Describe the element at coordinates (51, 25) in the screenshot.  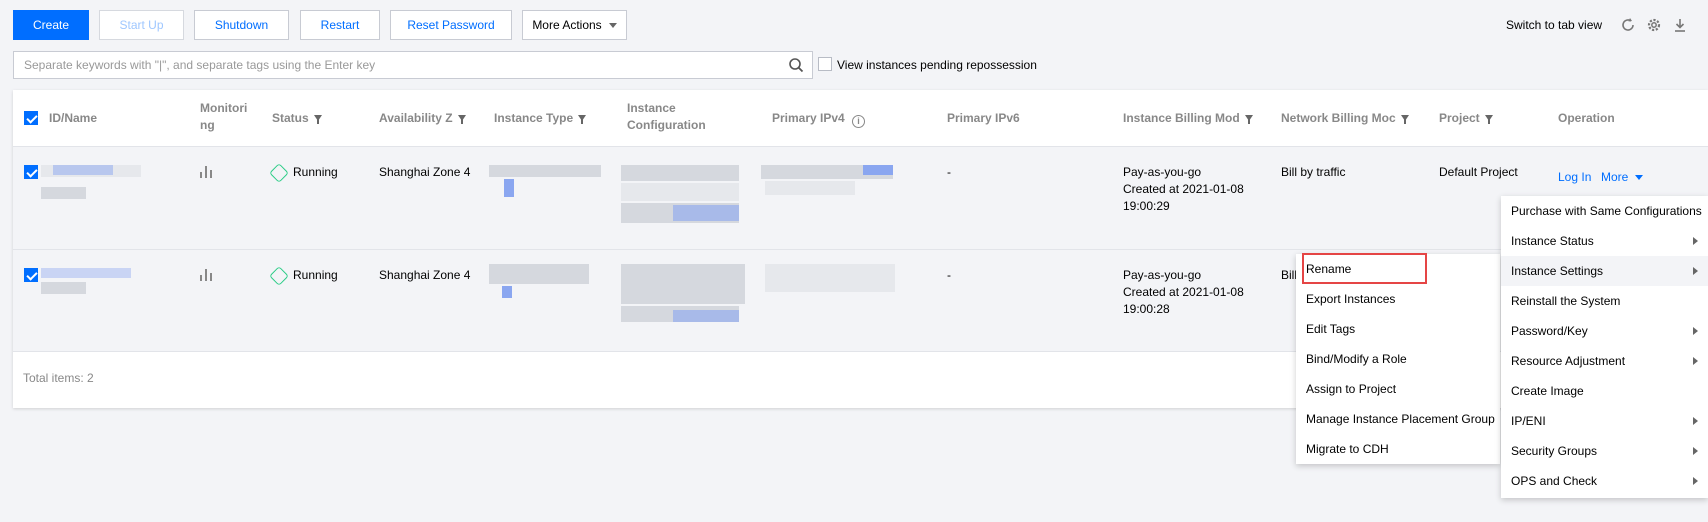
I see `create-button: Create` at that location.